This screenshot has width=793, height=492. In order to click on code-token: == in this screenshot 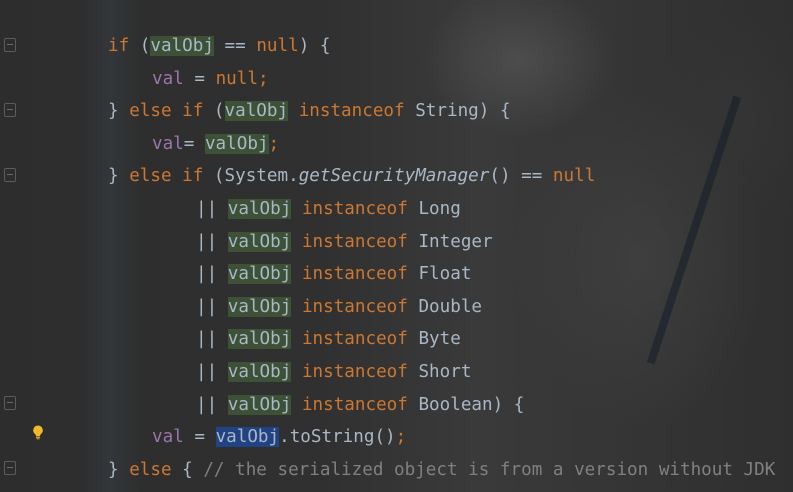, I will do `click(235, 46)`.